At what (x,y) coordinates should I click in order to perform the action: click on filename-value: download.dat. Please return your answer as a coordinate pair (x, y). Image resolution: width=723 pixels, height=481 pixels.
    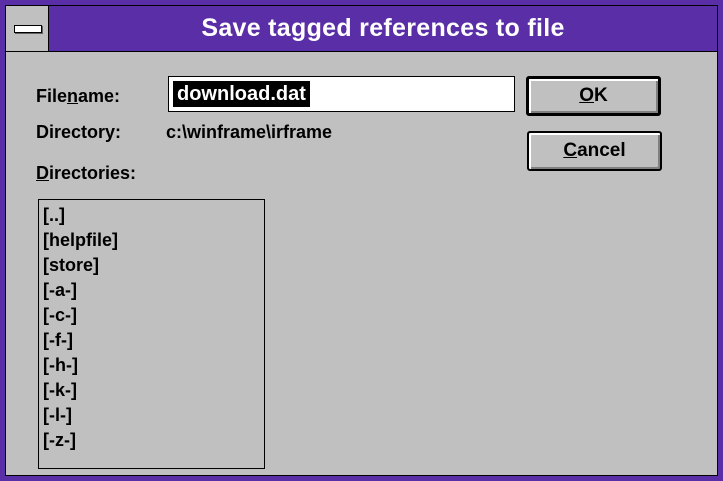
    Looking at the image, I should click on (241, 94).